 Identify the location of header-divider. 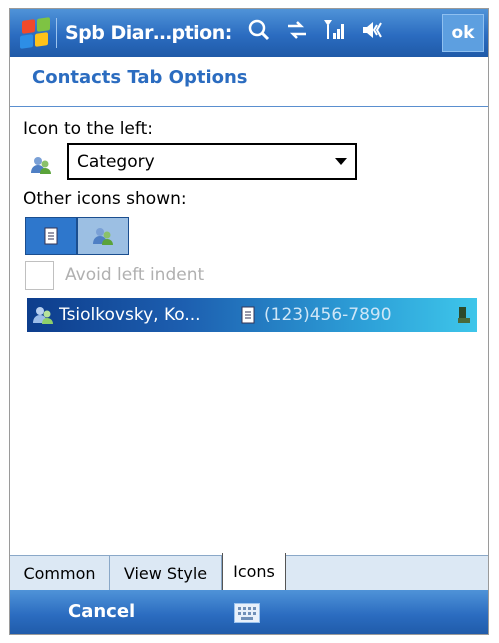
(249, 106).